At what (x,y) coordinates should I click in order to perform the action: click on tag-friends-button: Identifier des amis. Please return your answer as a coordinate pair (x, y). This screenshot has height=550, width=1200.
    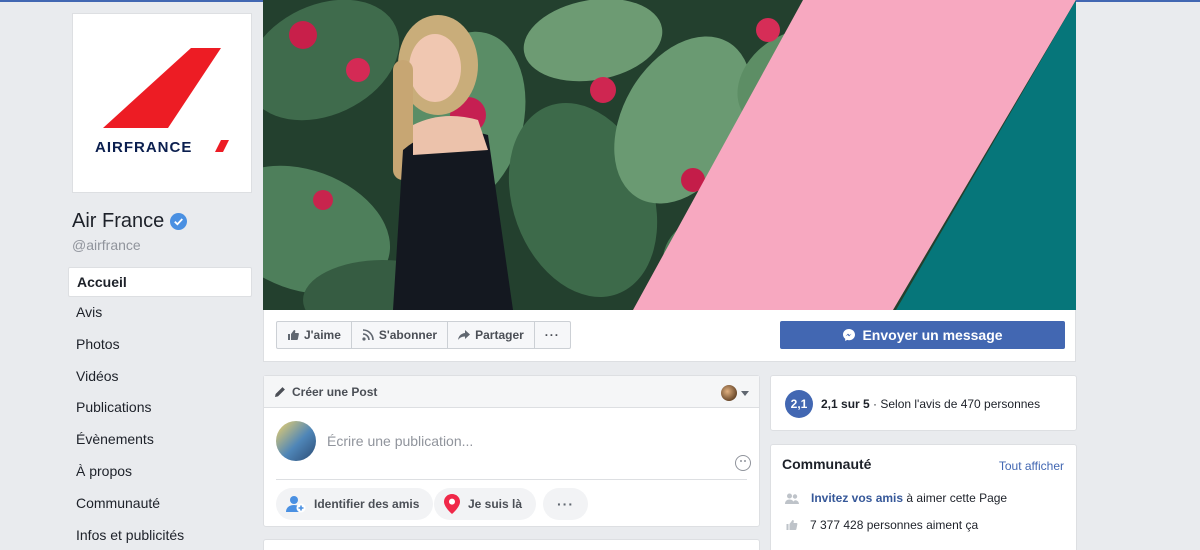
    Looking at the image, I should click on (355, 504).